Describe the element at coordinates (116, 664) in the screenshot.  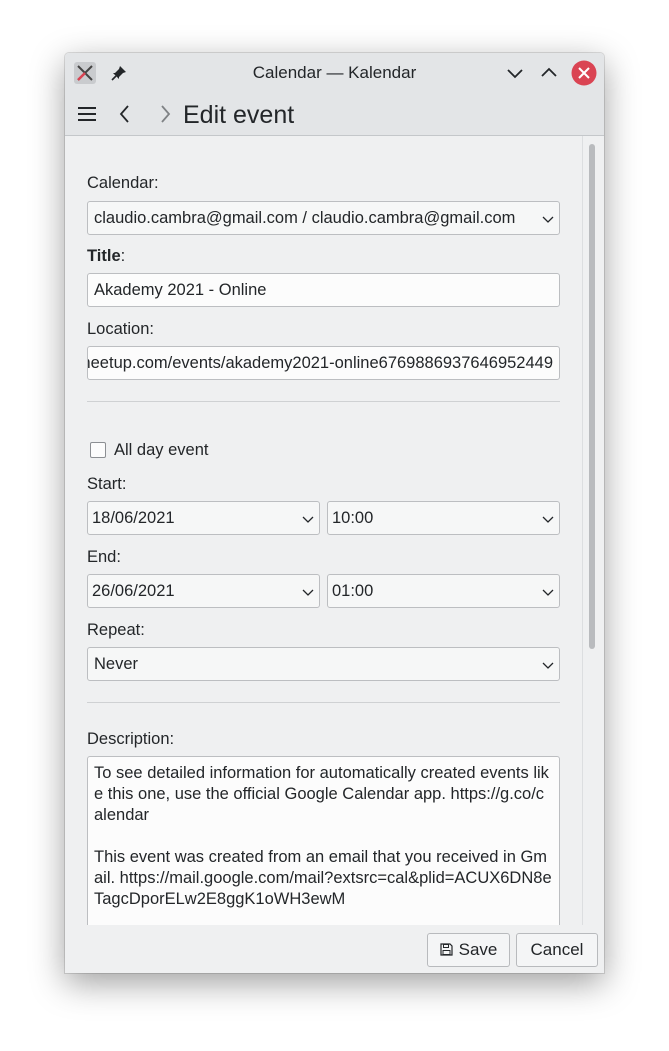
I see `repeat-value: Never` at that location.